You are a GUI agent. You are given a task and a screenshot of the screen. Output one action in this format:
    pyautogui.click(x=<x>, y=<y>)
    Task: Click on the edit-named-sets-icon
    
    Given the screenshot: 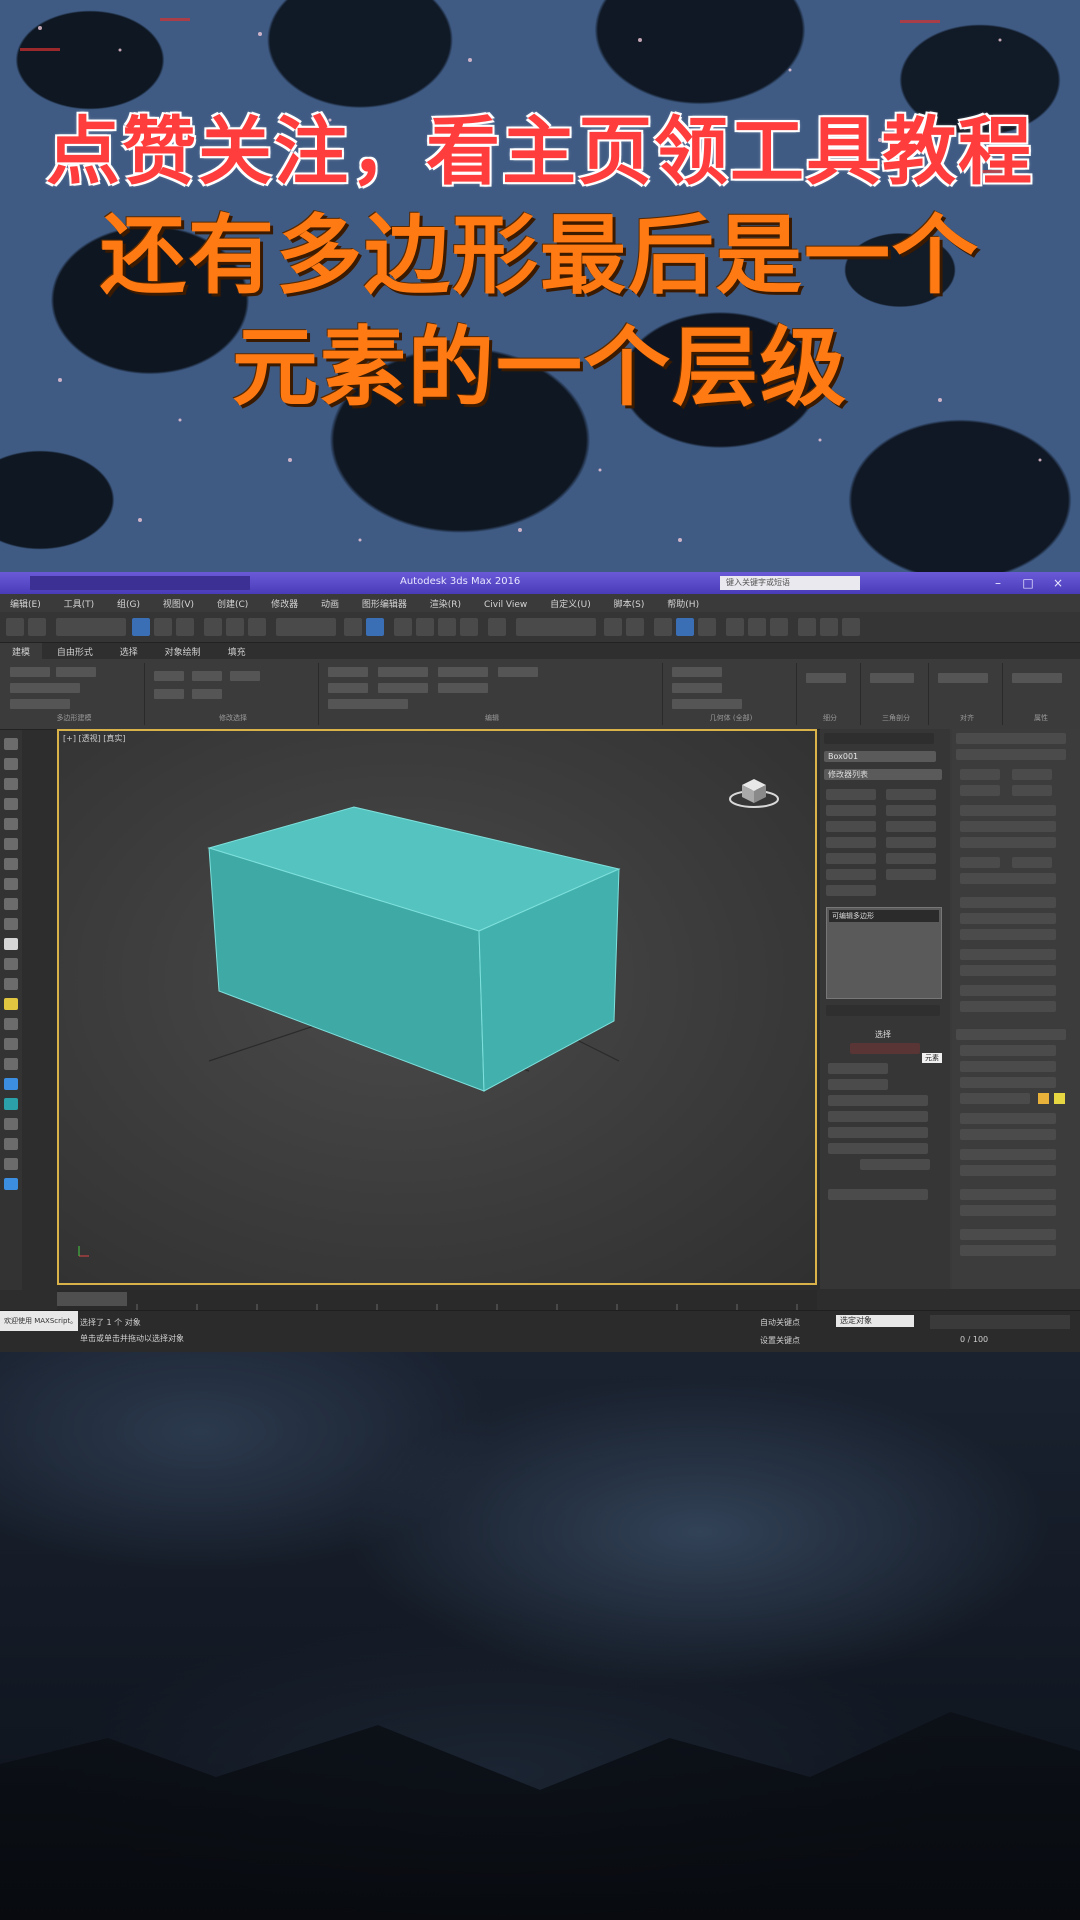 What is the action you would take?
    pyautogui.click(x=497, y=627)
    